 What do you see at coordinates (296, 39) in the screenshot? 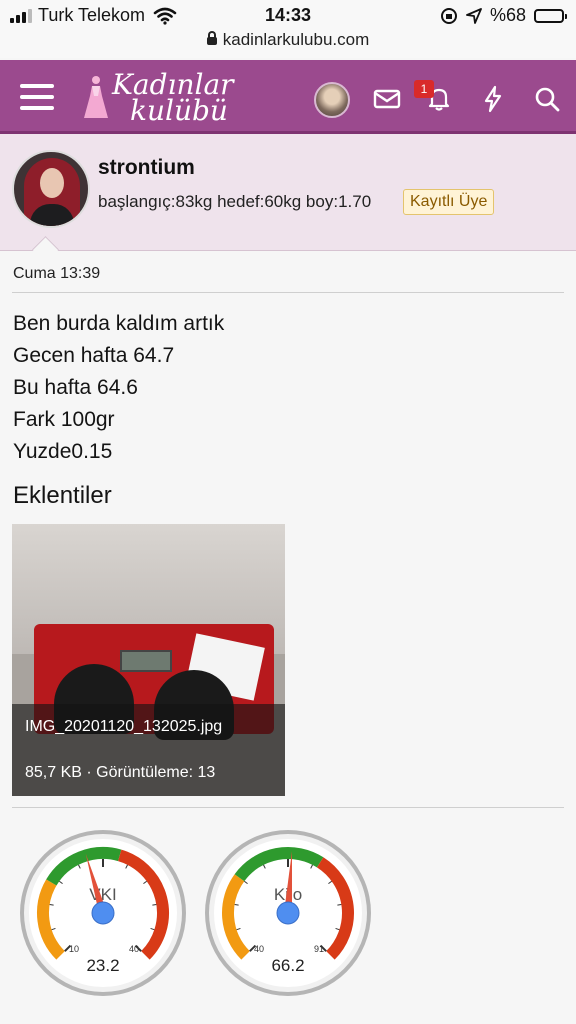
I see `url-text: kadinlarkulubu.com` at bounding box center [296, 39].